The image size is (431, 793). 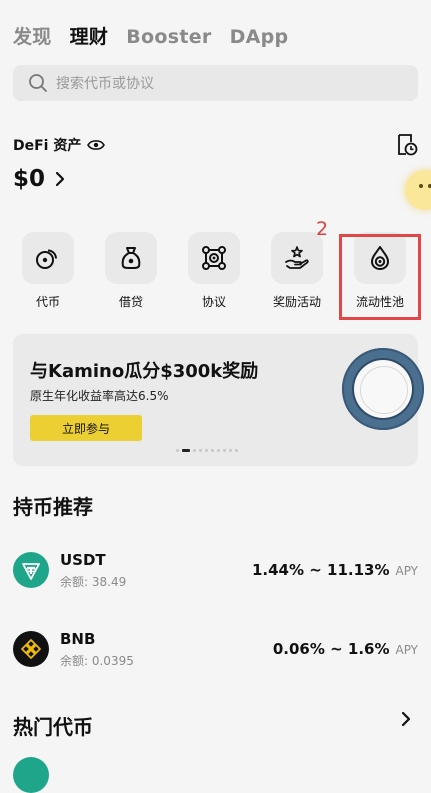 I want to click on eye-icon, so click(x=96, y=145).